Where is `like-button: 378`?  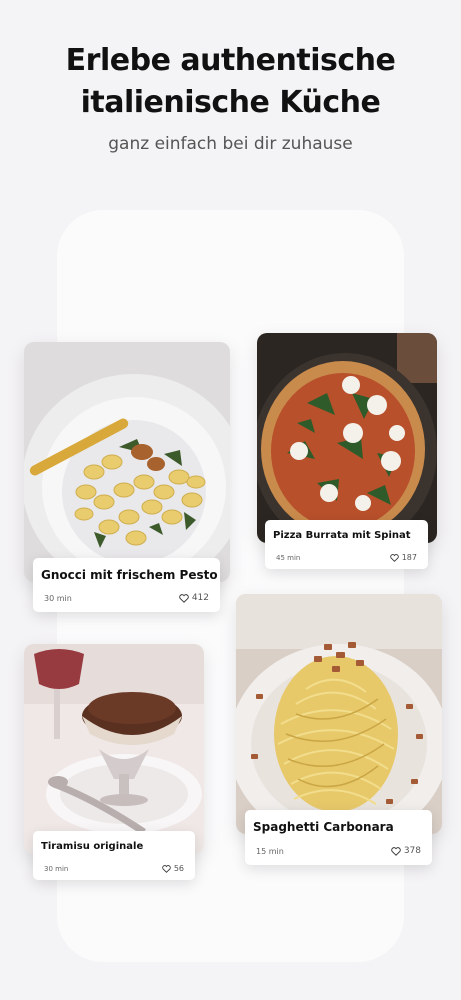
like-button: 378 is located at coordinates (406, 851).